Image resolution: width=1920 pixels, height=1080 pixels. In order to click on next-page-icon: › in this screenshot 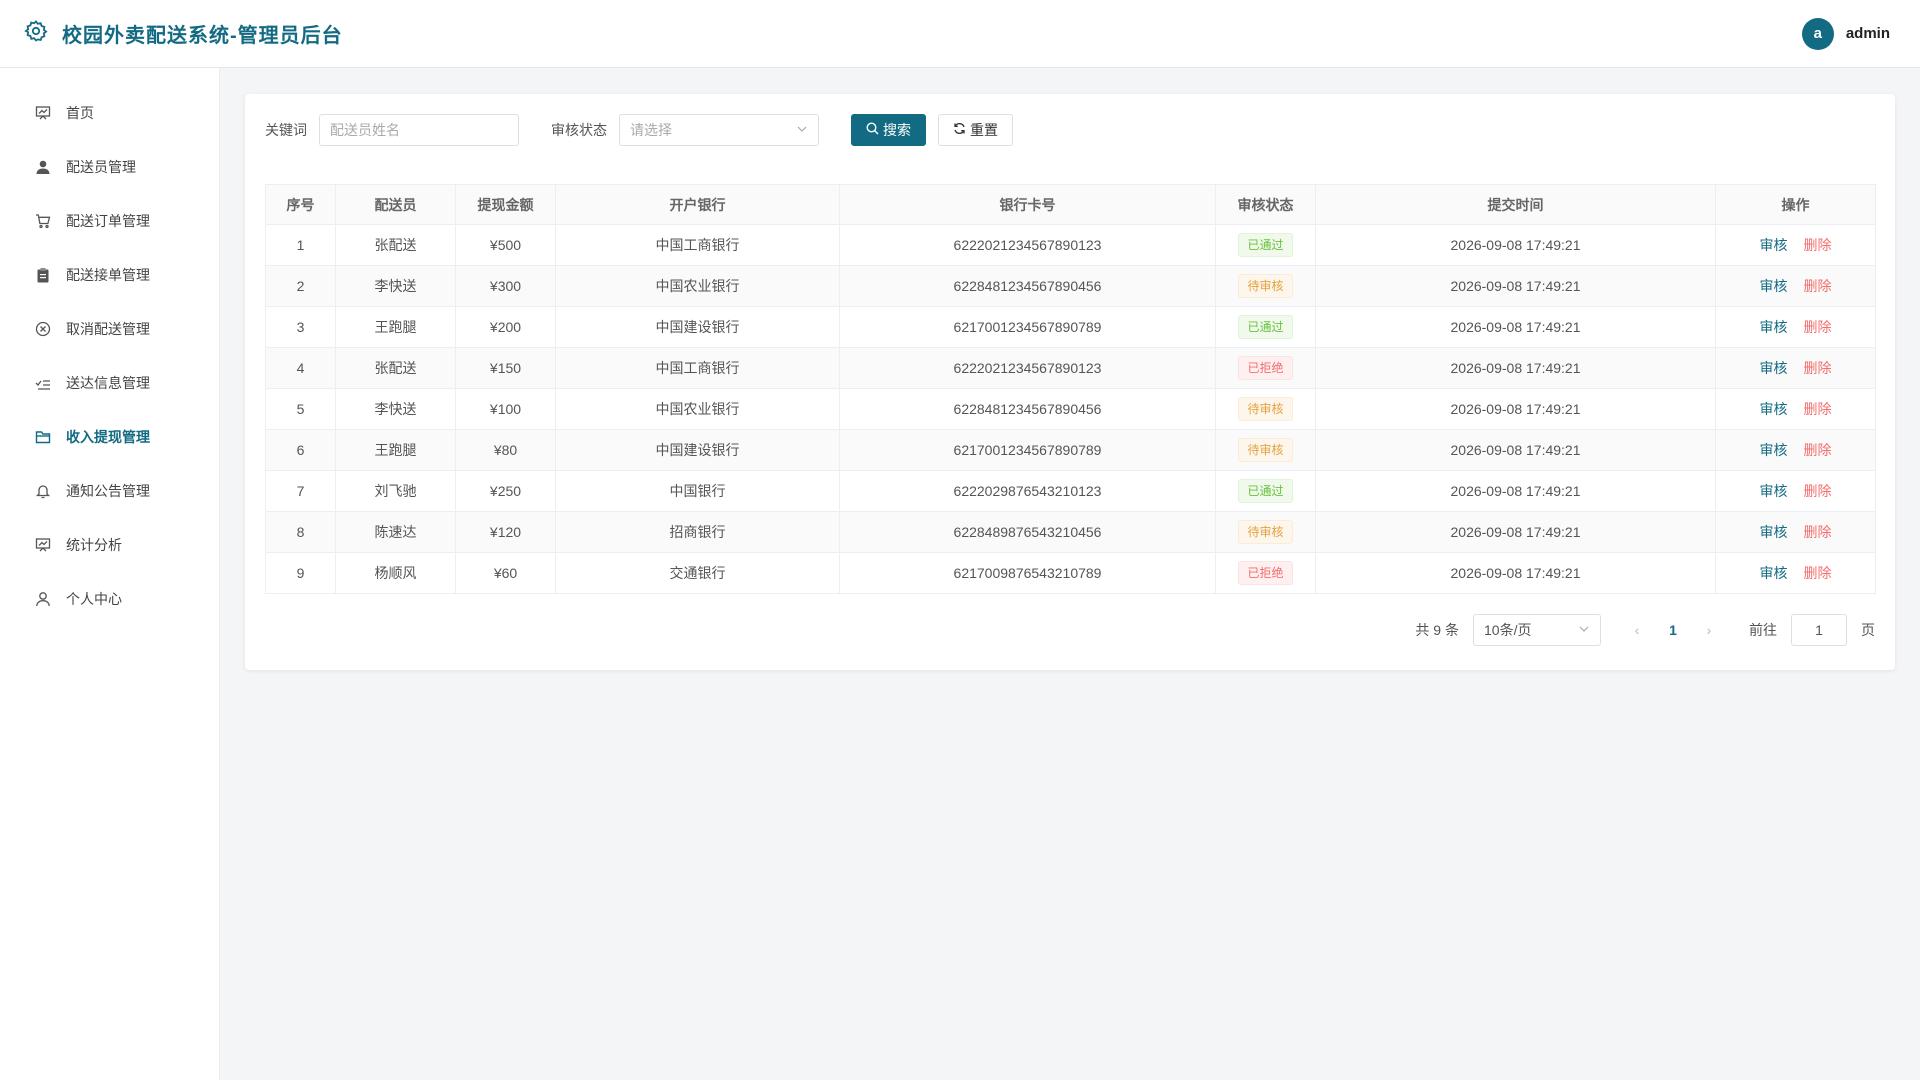, I will do `click(1709, 630)`.